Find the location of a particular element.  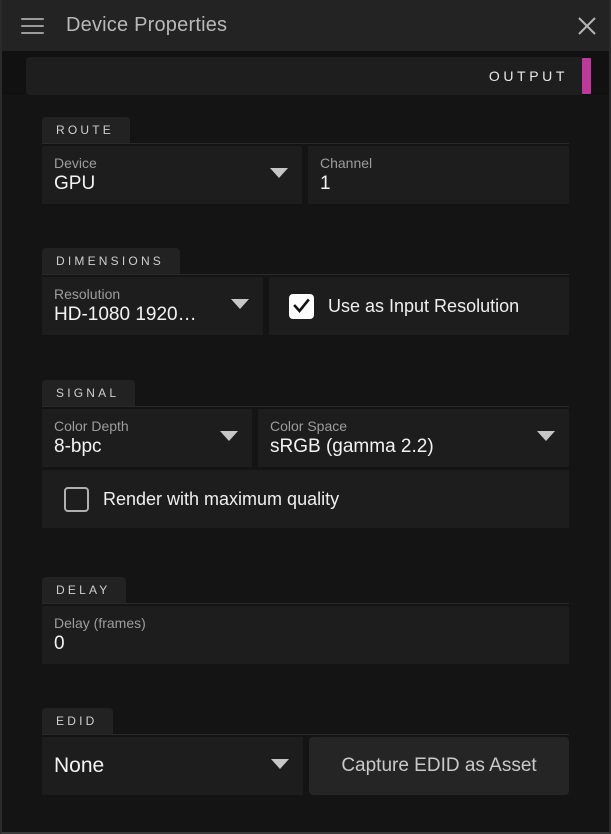

section-label: SIGNAL is located at coordinates (88, 393).